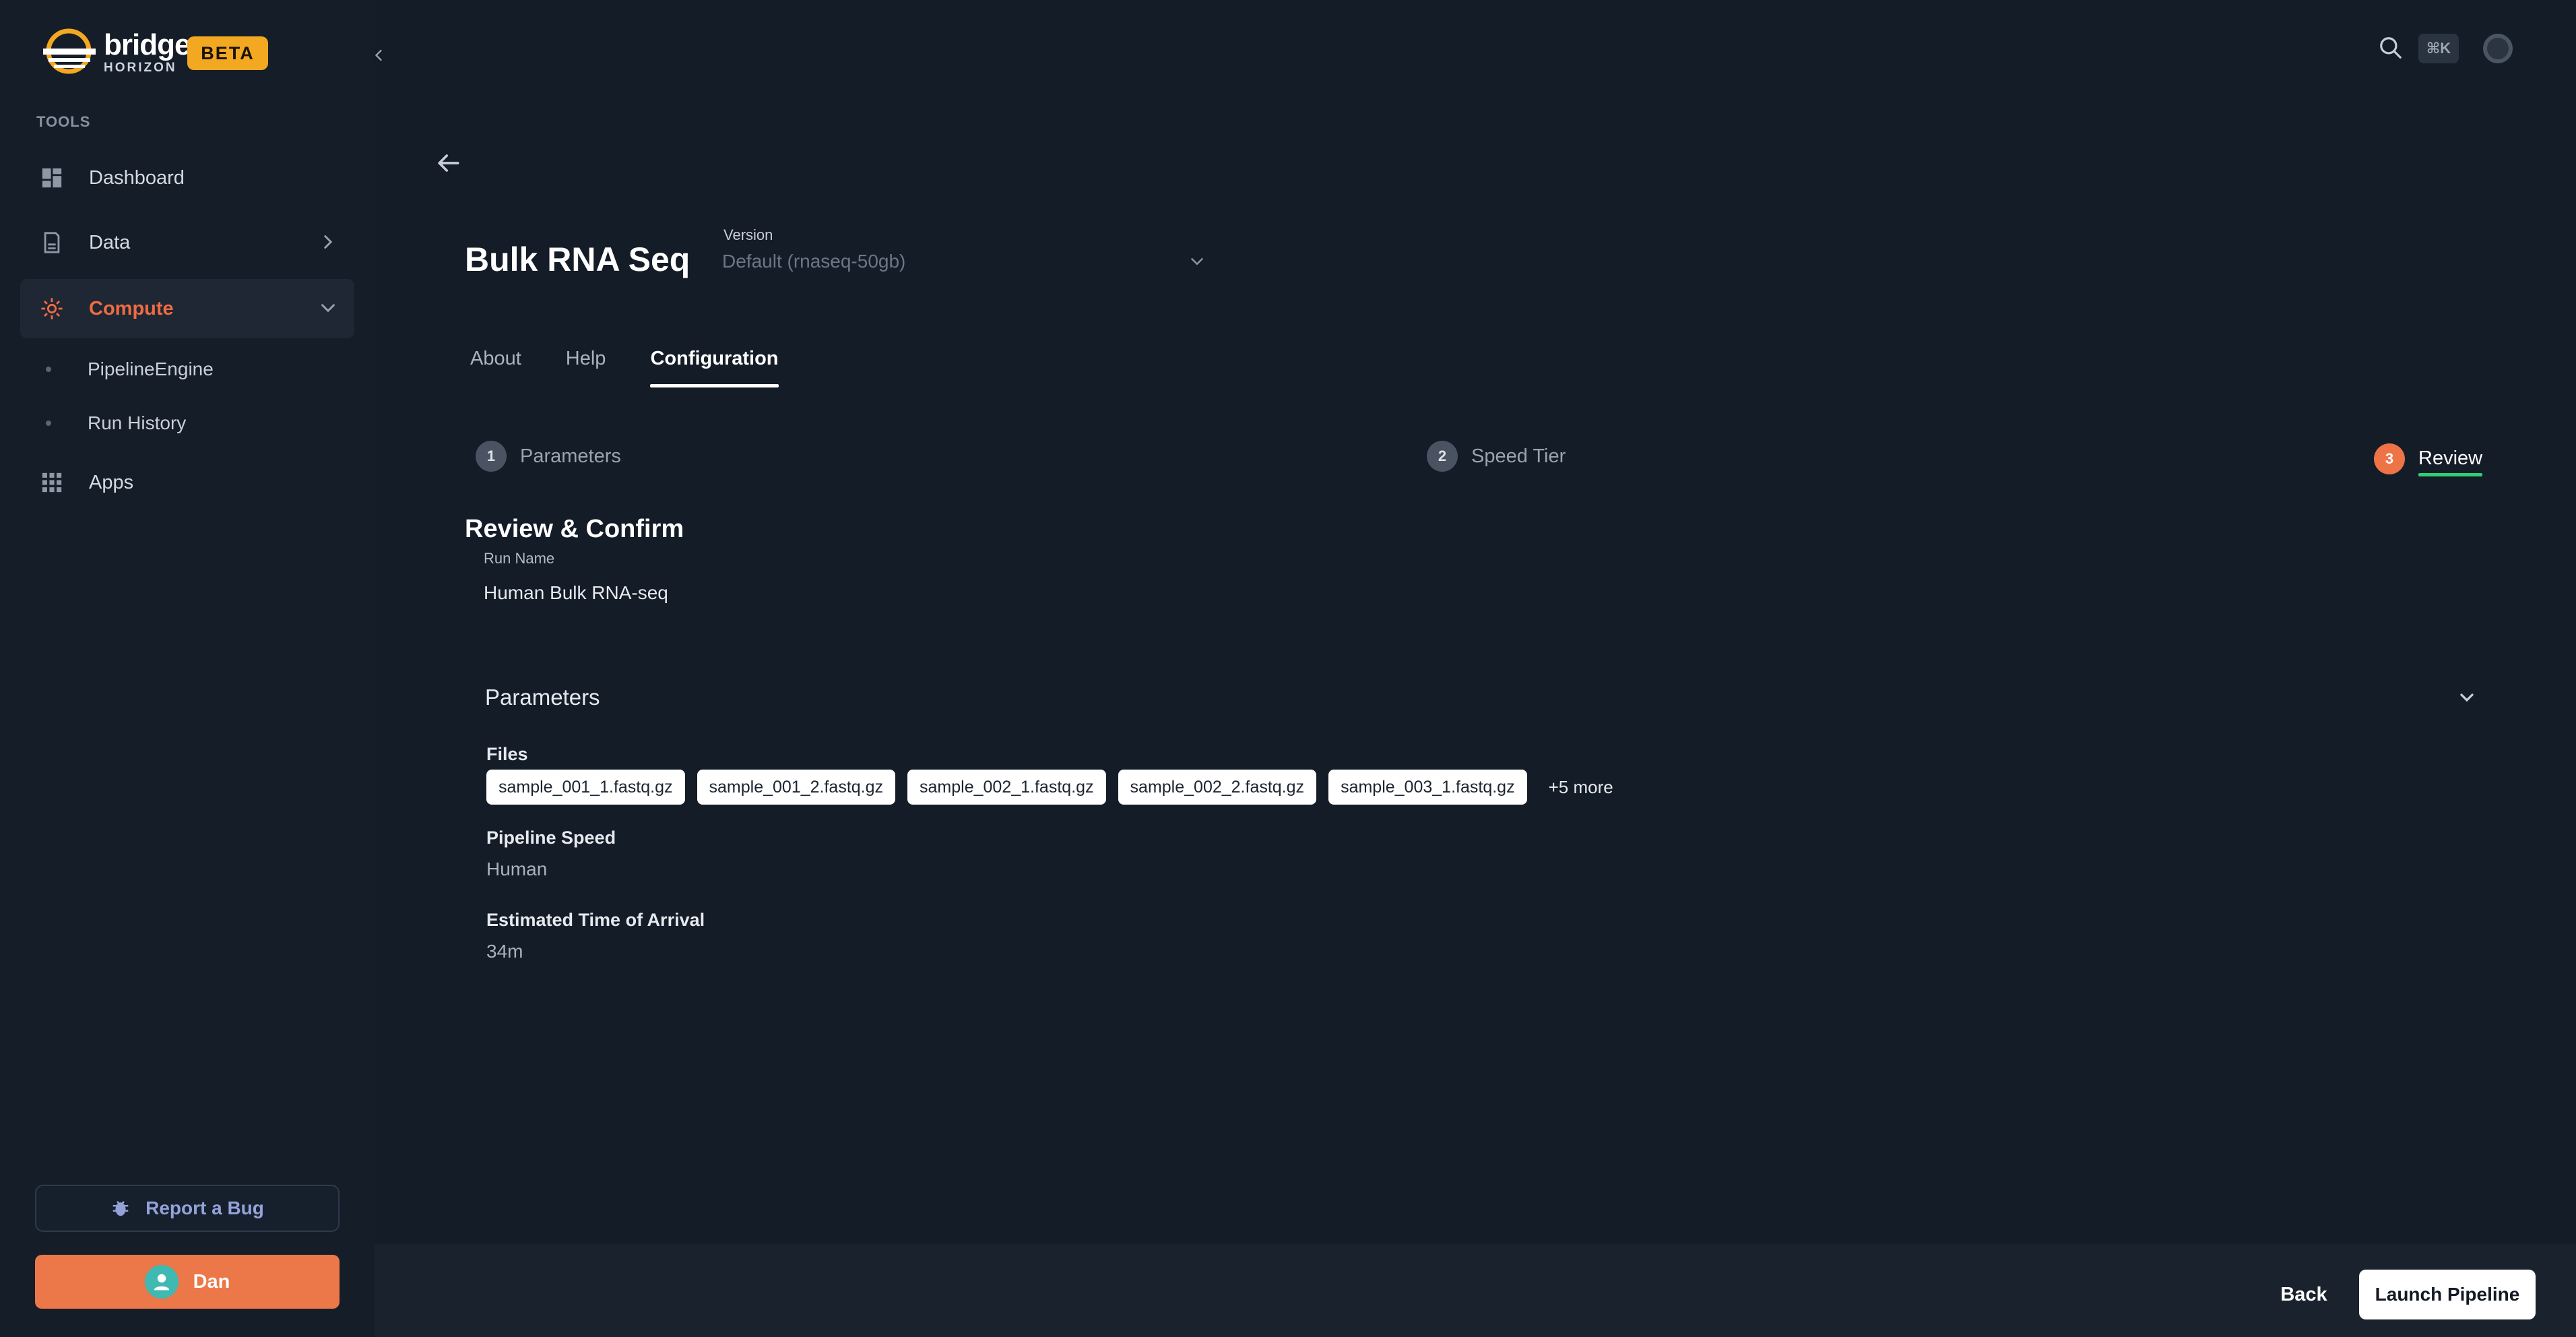  Describe the element at coordinates (1476, 1291) in the screenshot. I see `action-footer` at that location.